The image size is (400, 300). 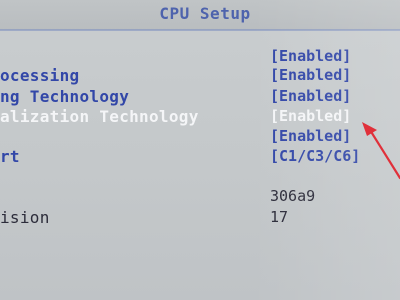 I want to click on page-title: CPU Setup, so click(x=205, y=13).